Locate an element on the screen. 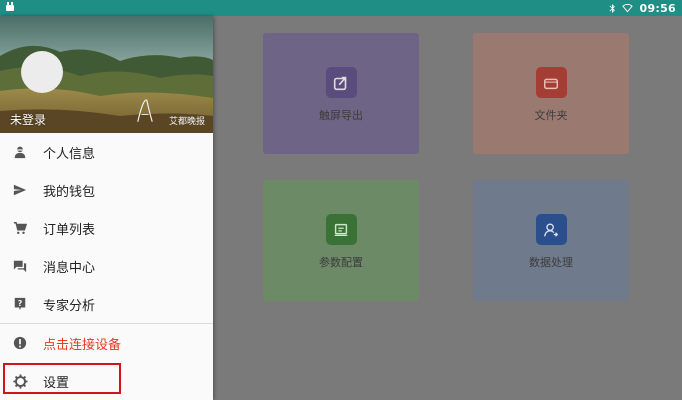 Image resolution: width=682 pixels, height=400 pixels. status-bar: 09:56 is located at coordinates (341, 8).